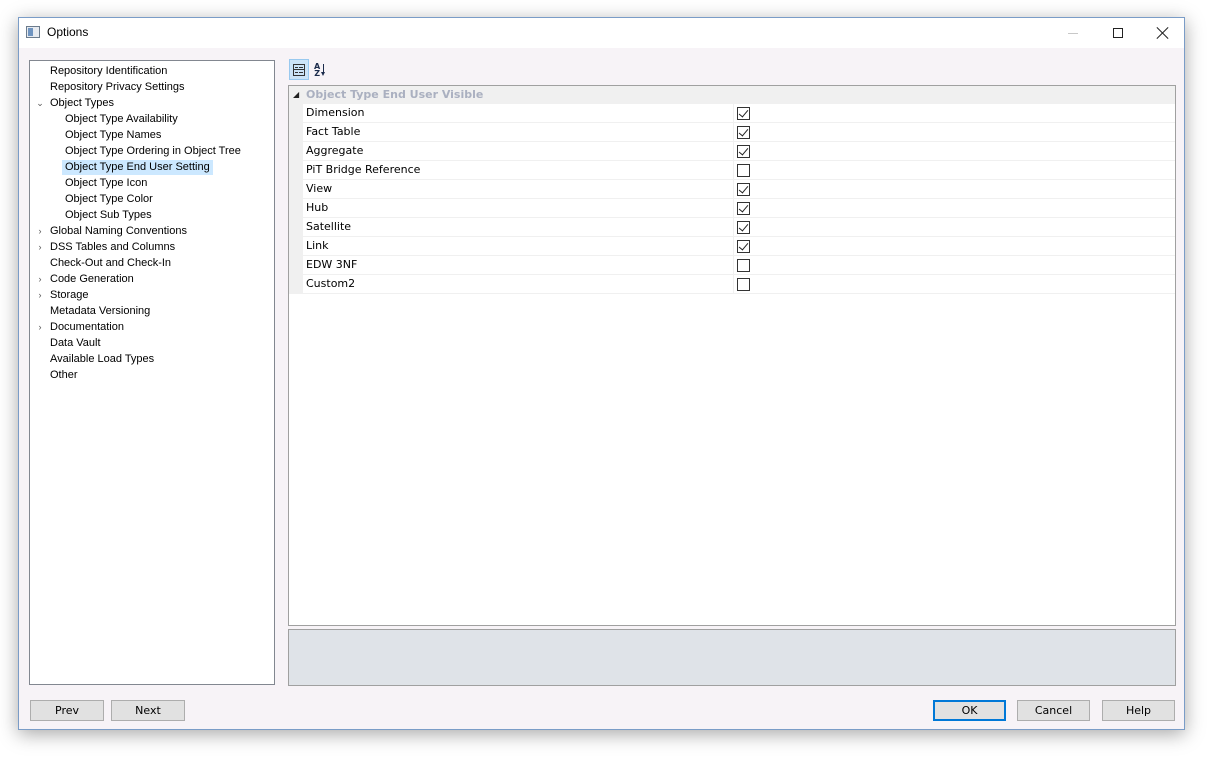 This screenshot has height=778, width=1232. I want to click on tree-item: Global Naming Conventions, so click(118, 231).